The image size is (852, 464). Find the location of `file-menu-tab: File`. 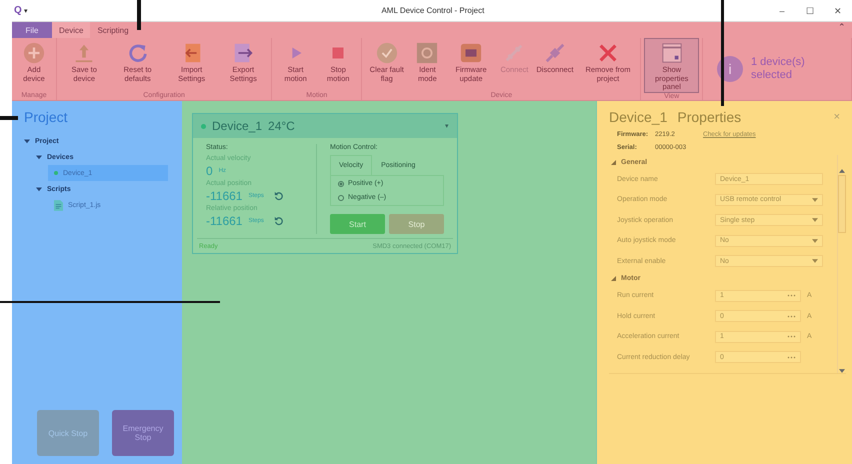

file-menu-tab: File is located at coordinates (32, 30).